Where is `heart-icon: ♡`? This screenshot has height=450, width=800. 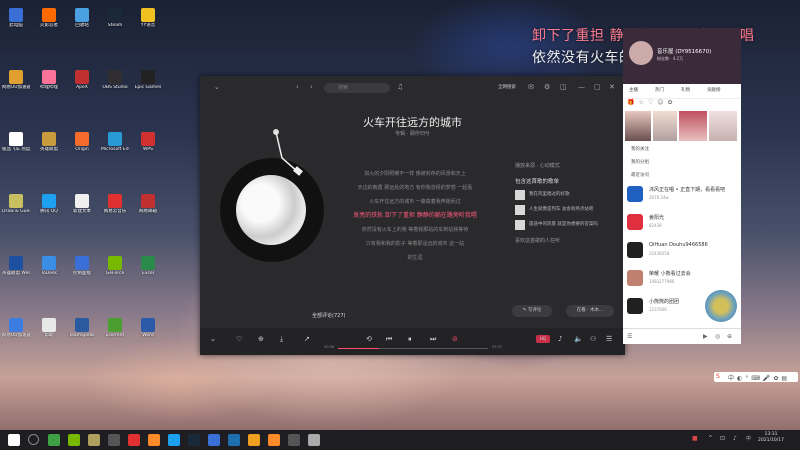
heart-icon: ♡ is located at coordinates (652, 102).